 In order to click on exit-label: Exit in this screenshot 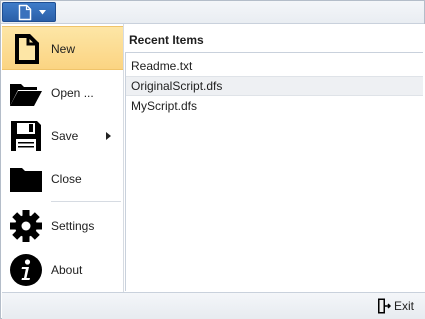, I will do `click(404, 306)`.